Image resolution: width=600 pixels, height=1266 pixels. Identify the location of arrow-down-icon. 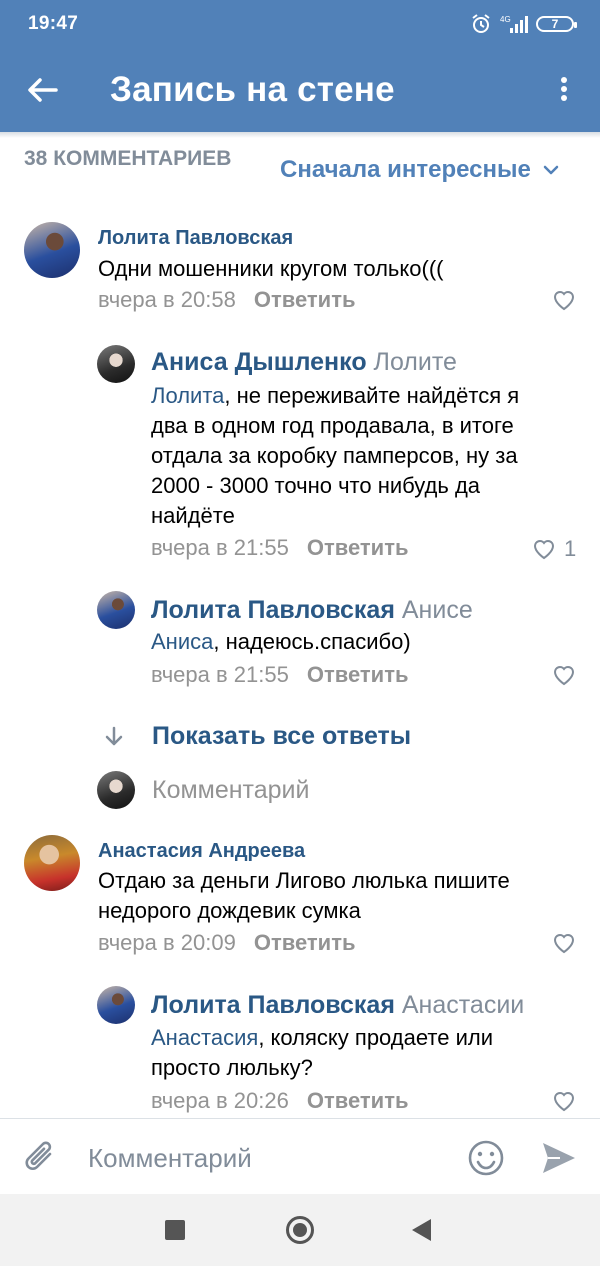
(114, 737).